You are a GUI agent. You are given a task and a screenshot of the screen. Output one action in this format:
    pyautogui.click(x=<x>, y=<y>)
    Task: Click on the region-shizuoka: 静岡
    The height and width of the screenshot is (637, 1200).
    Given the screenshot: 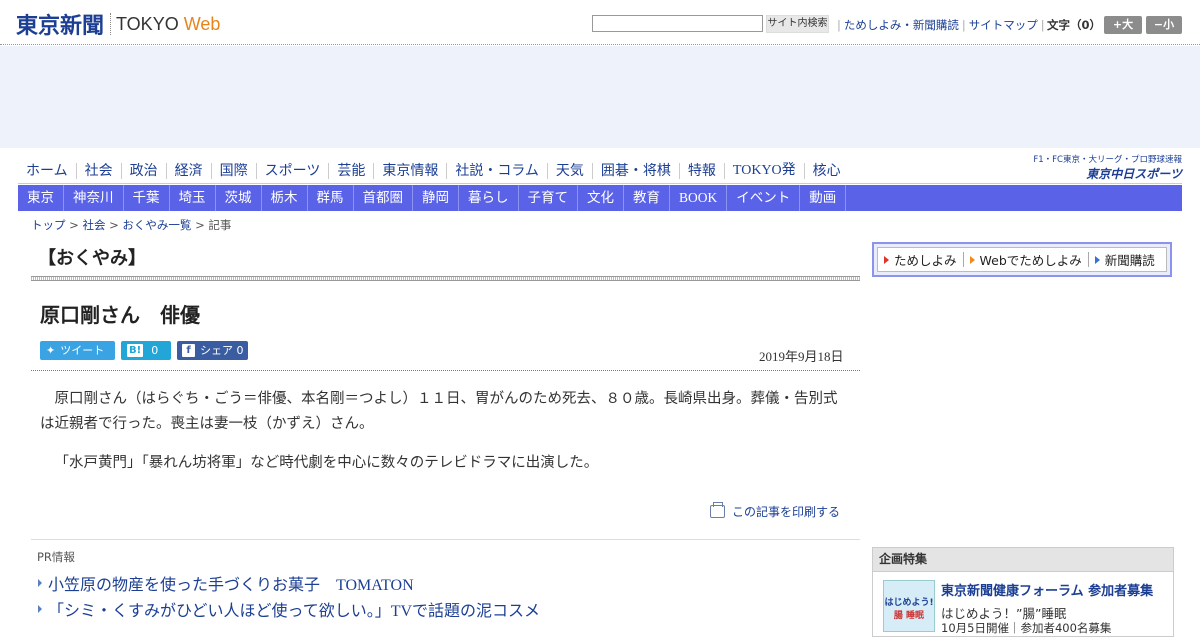 What is the action you would take?
    pyautogui.click(x=436, y=198)
    